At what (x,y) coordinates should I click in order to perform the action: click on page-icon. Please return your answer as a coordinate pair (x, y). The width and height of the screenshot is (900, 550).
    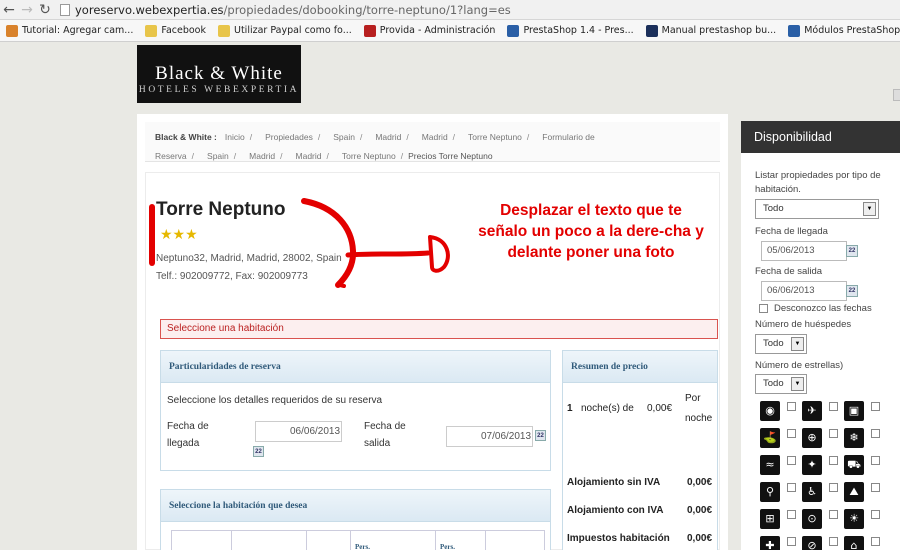
    Looking at the image, I should click on (65, 9).